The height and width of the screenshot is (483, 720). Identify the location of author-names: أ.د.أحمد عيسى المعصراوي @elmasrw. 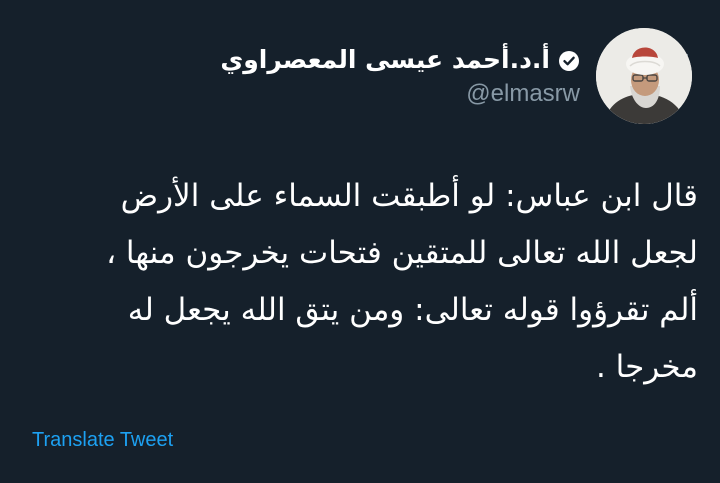
(400, 76).